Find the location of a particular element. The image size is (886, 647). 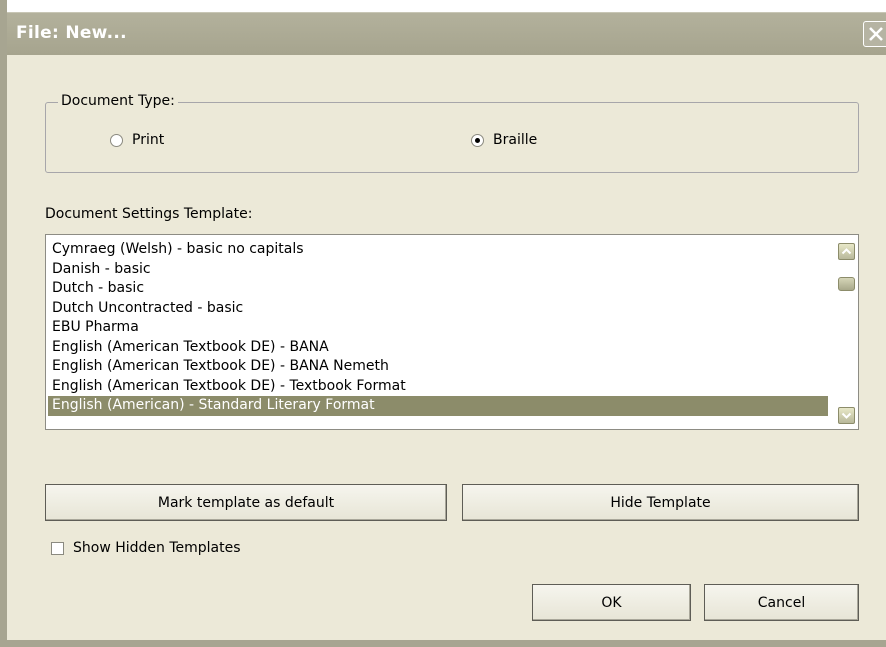

mark-default-button: Mark template as default is located at coordinates (246, 502).